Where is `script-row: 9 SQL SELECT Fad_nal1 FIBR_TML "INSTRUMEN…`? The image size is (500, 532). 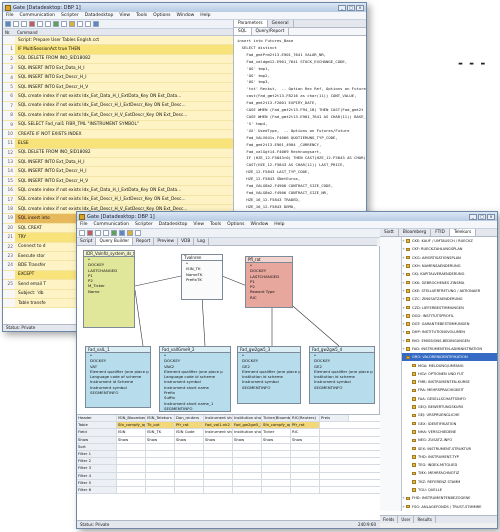 script-row: 9 SQL SELECT Fad_nal1 FIBR_TML "INSTRUMEN… is located at coordinates (118, 125).